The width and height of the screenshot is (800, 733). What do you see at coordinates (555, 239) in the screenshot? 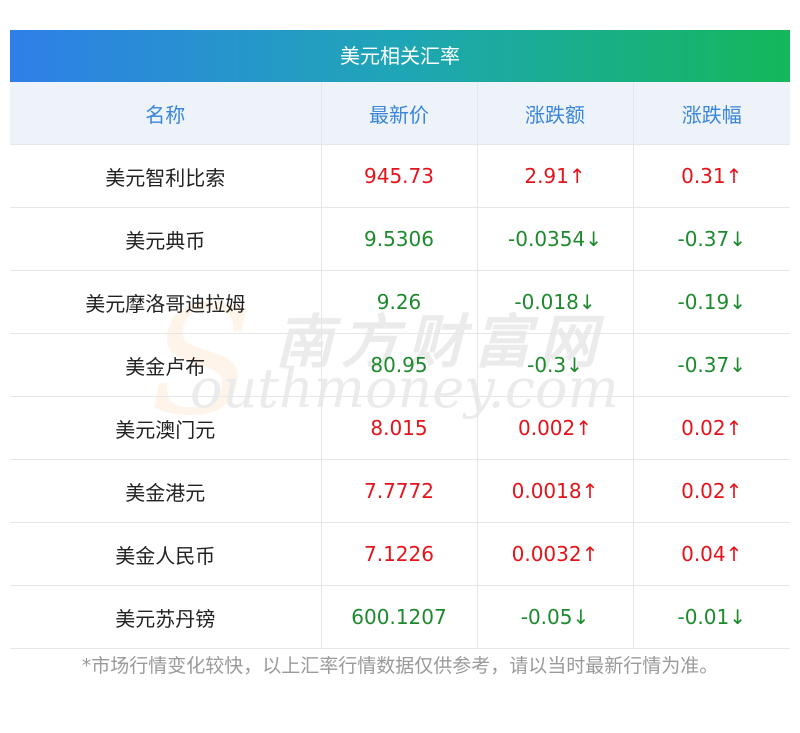
I see `change-cell: -0.0354↓` at bounding box center [555, 239].